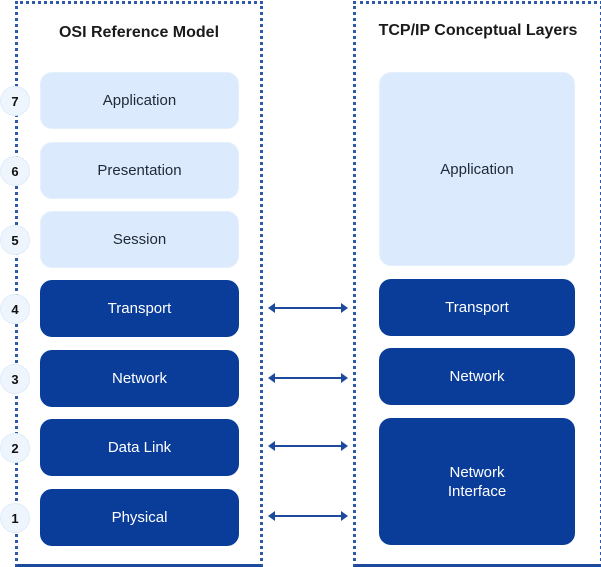 The width and height of the screenshot is (601, 567). What do you see at coordinates (139, 32) in the screenshot?
I see `osi-title: OSI Reference Model` at bounding box center [139, 32].